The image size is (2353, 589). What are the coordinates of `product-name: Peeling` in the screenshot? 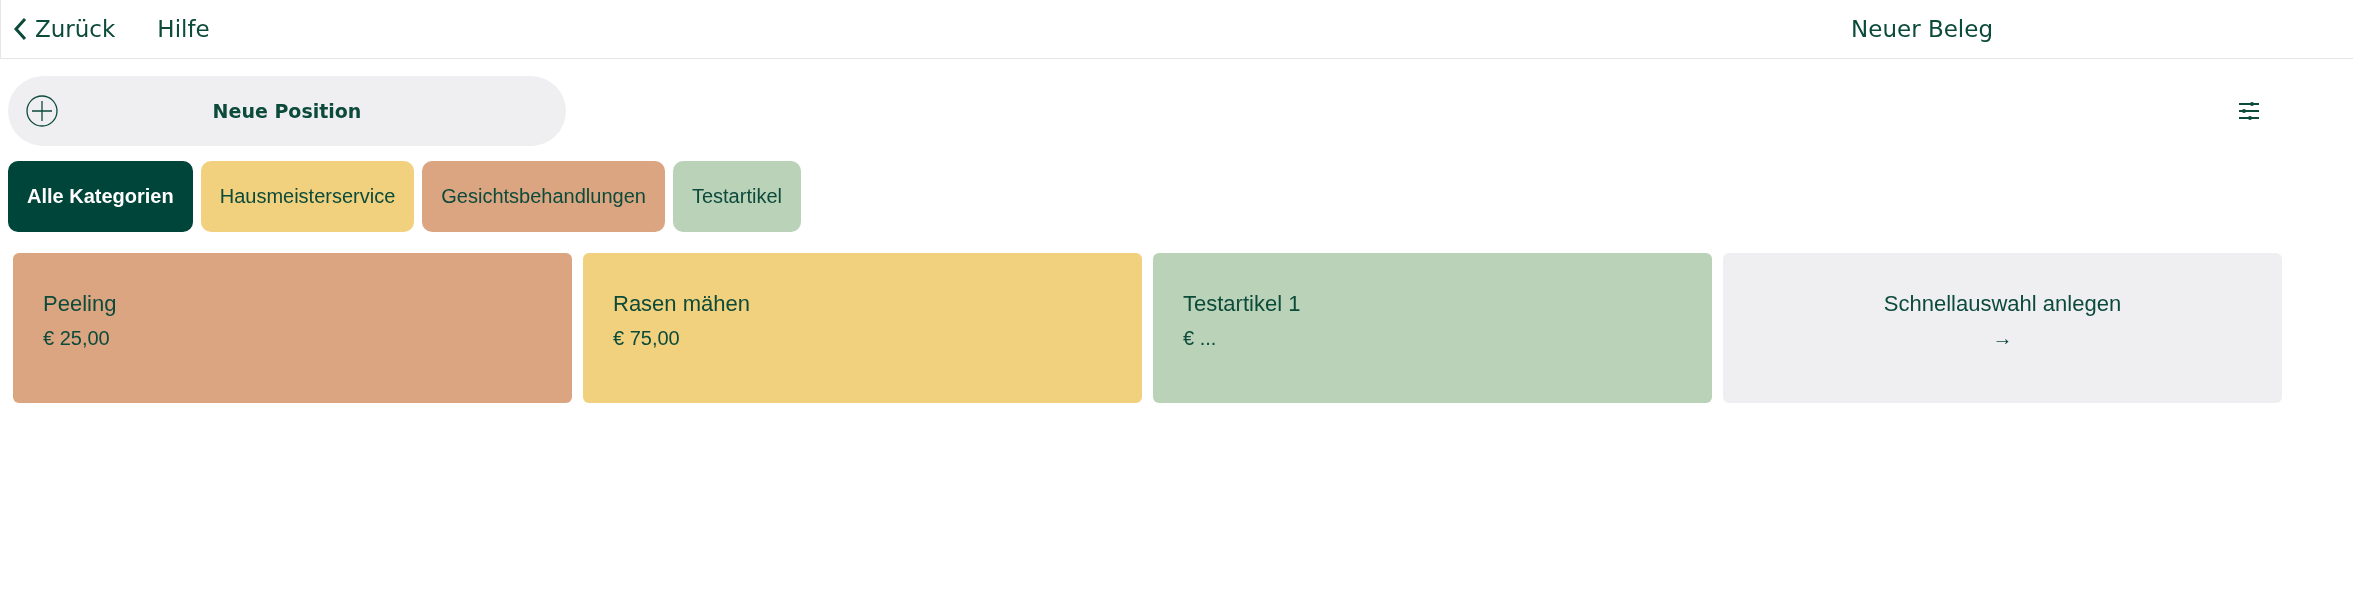 It's located at (80, 304).